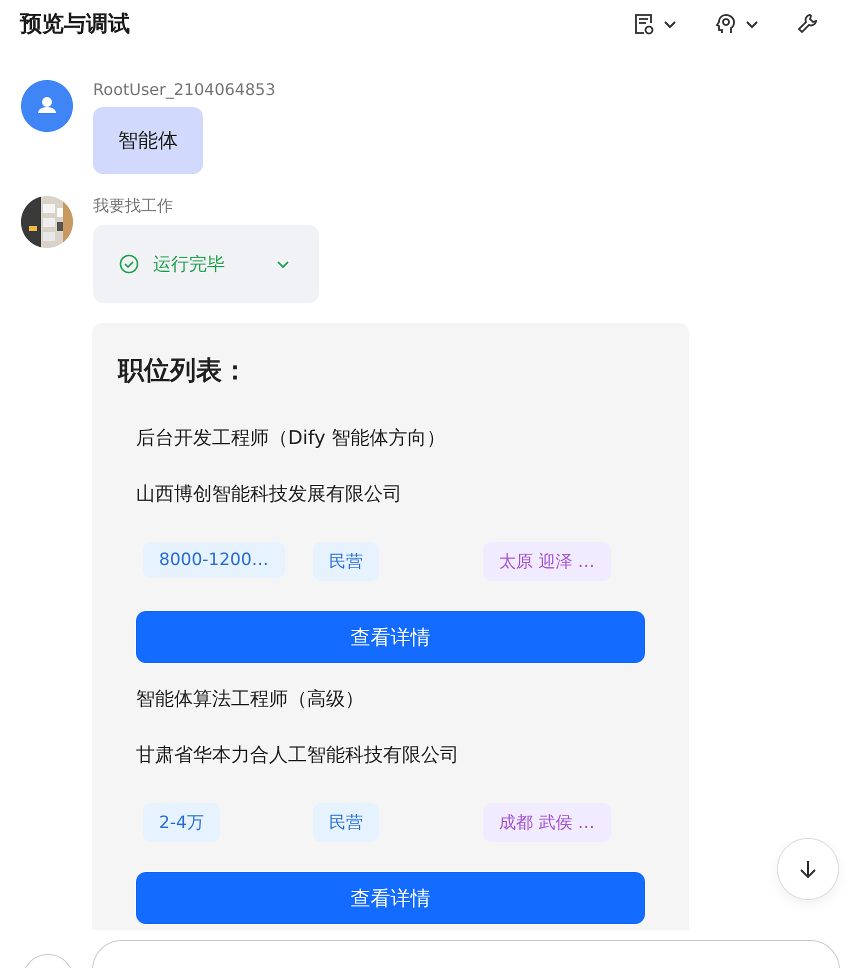  Describe the element at coordinates (47, 106) in the screenshot. I see `user-avatar` at that location.